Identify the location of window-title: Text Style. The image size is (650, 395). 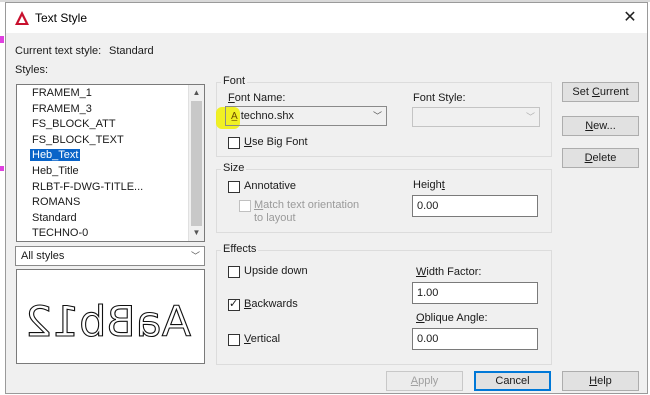
(61, 18).